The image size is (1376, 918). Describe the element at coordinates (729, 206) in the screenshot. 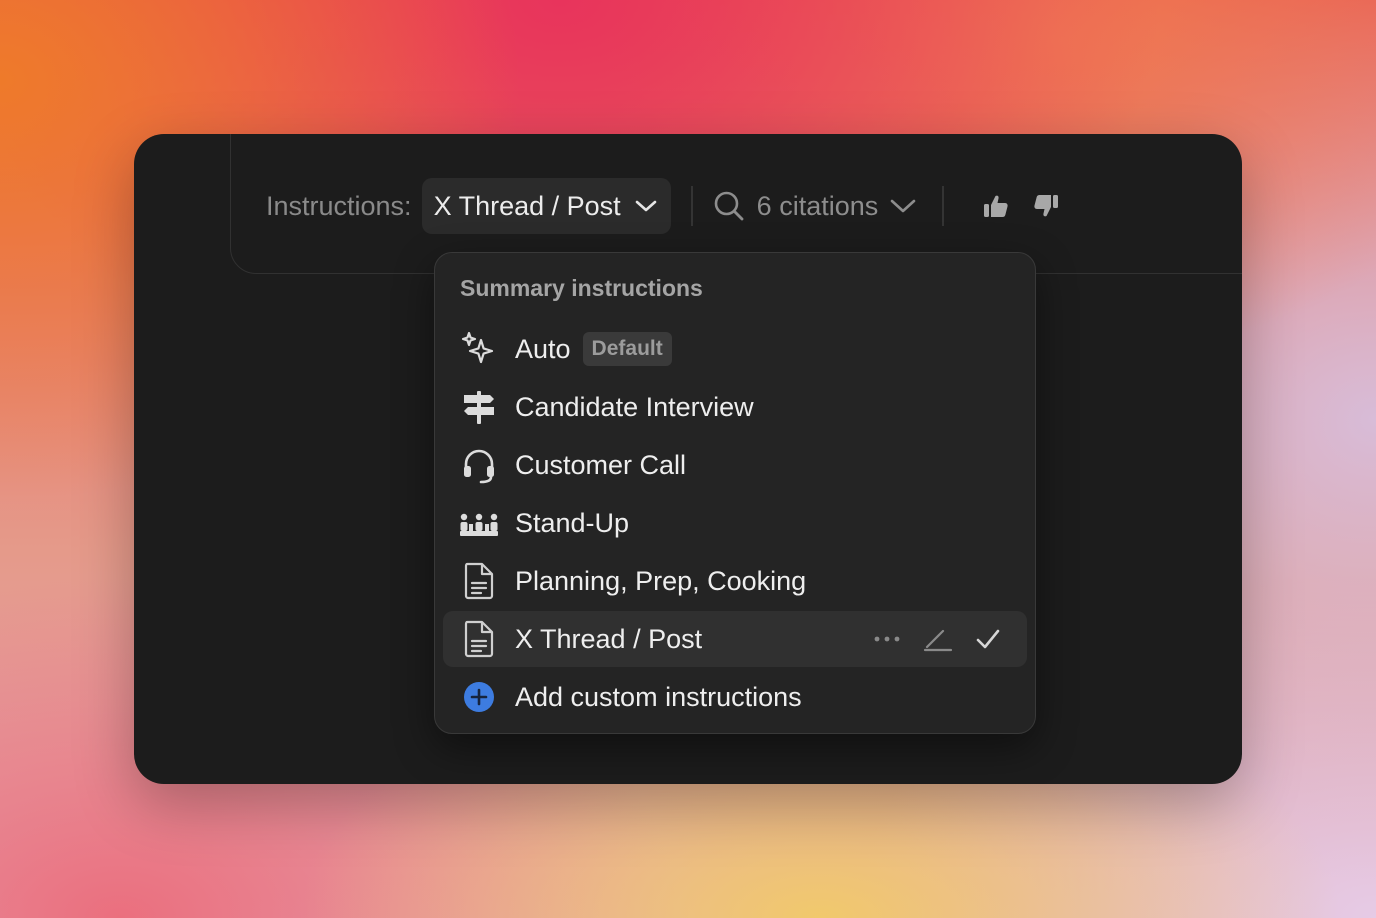

I see `search-icon` at that location.